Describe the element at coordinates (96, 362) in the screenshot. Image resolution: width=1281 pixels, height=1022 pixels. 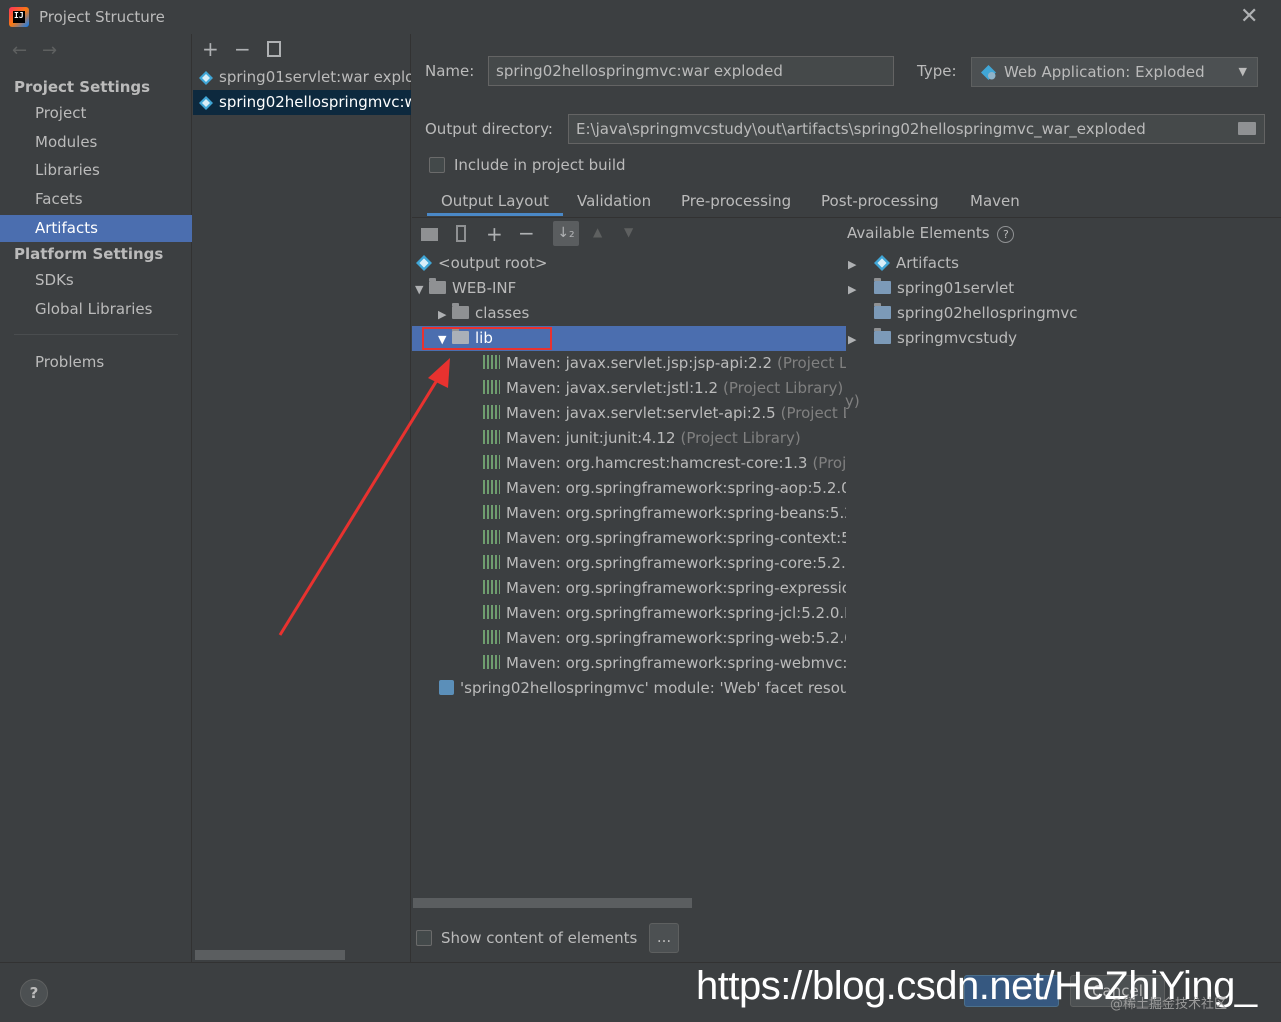
I see `nav-item-problems: Problems` at that location.